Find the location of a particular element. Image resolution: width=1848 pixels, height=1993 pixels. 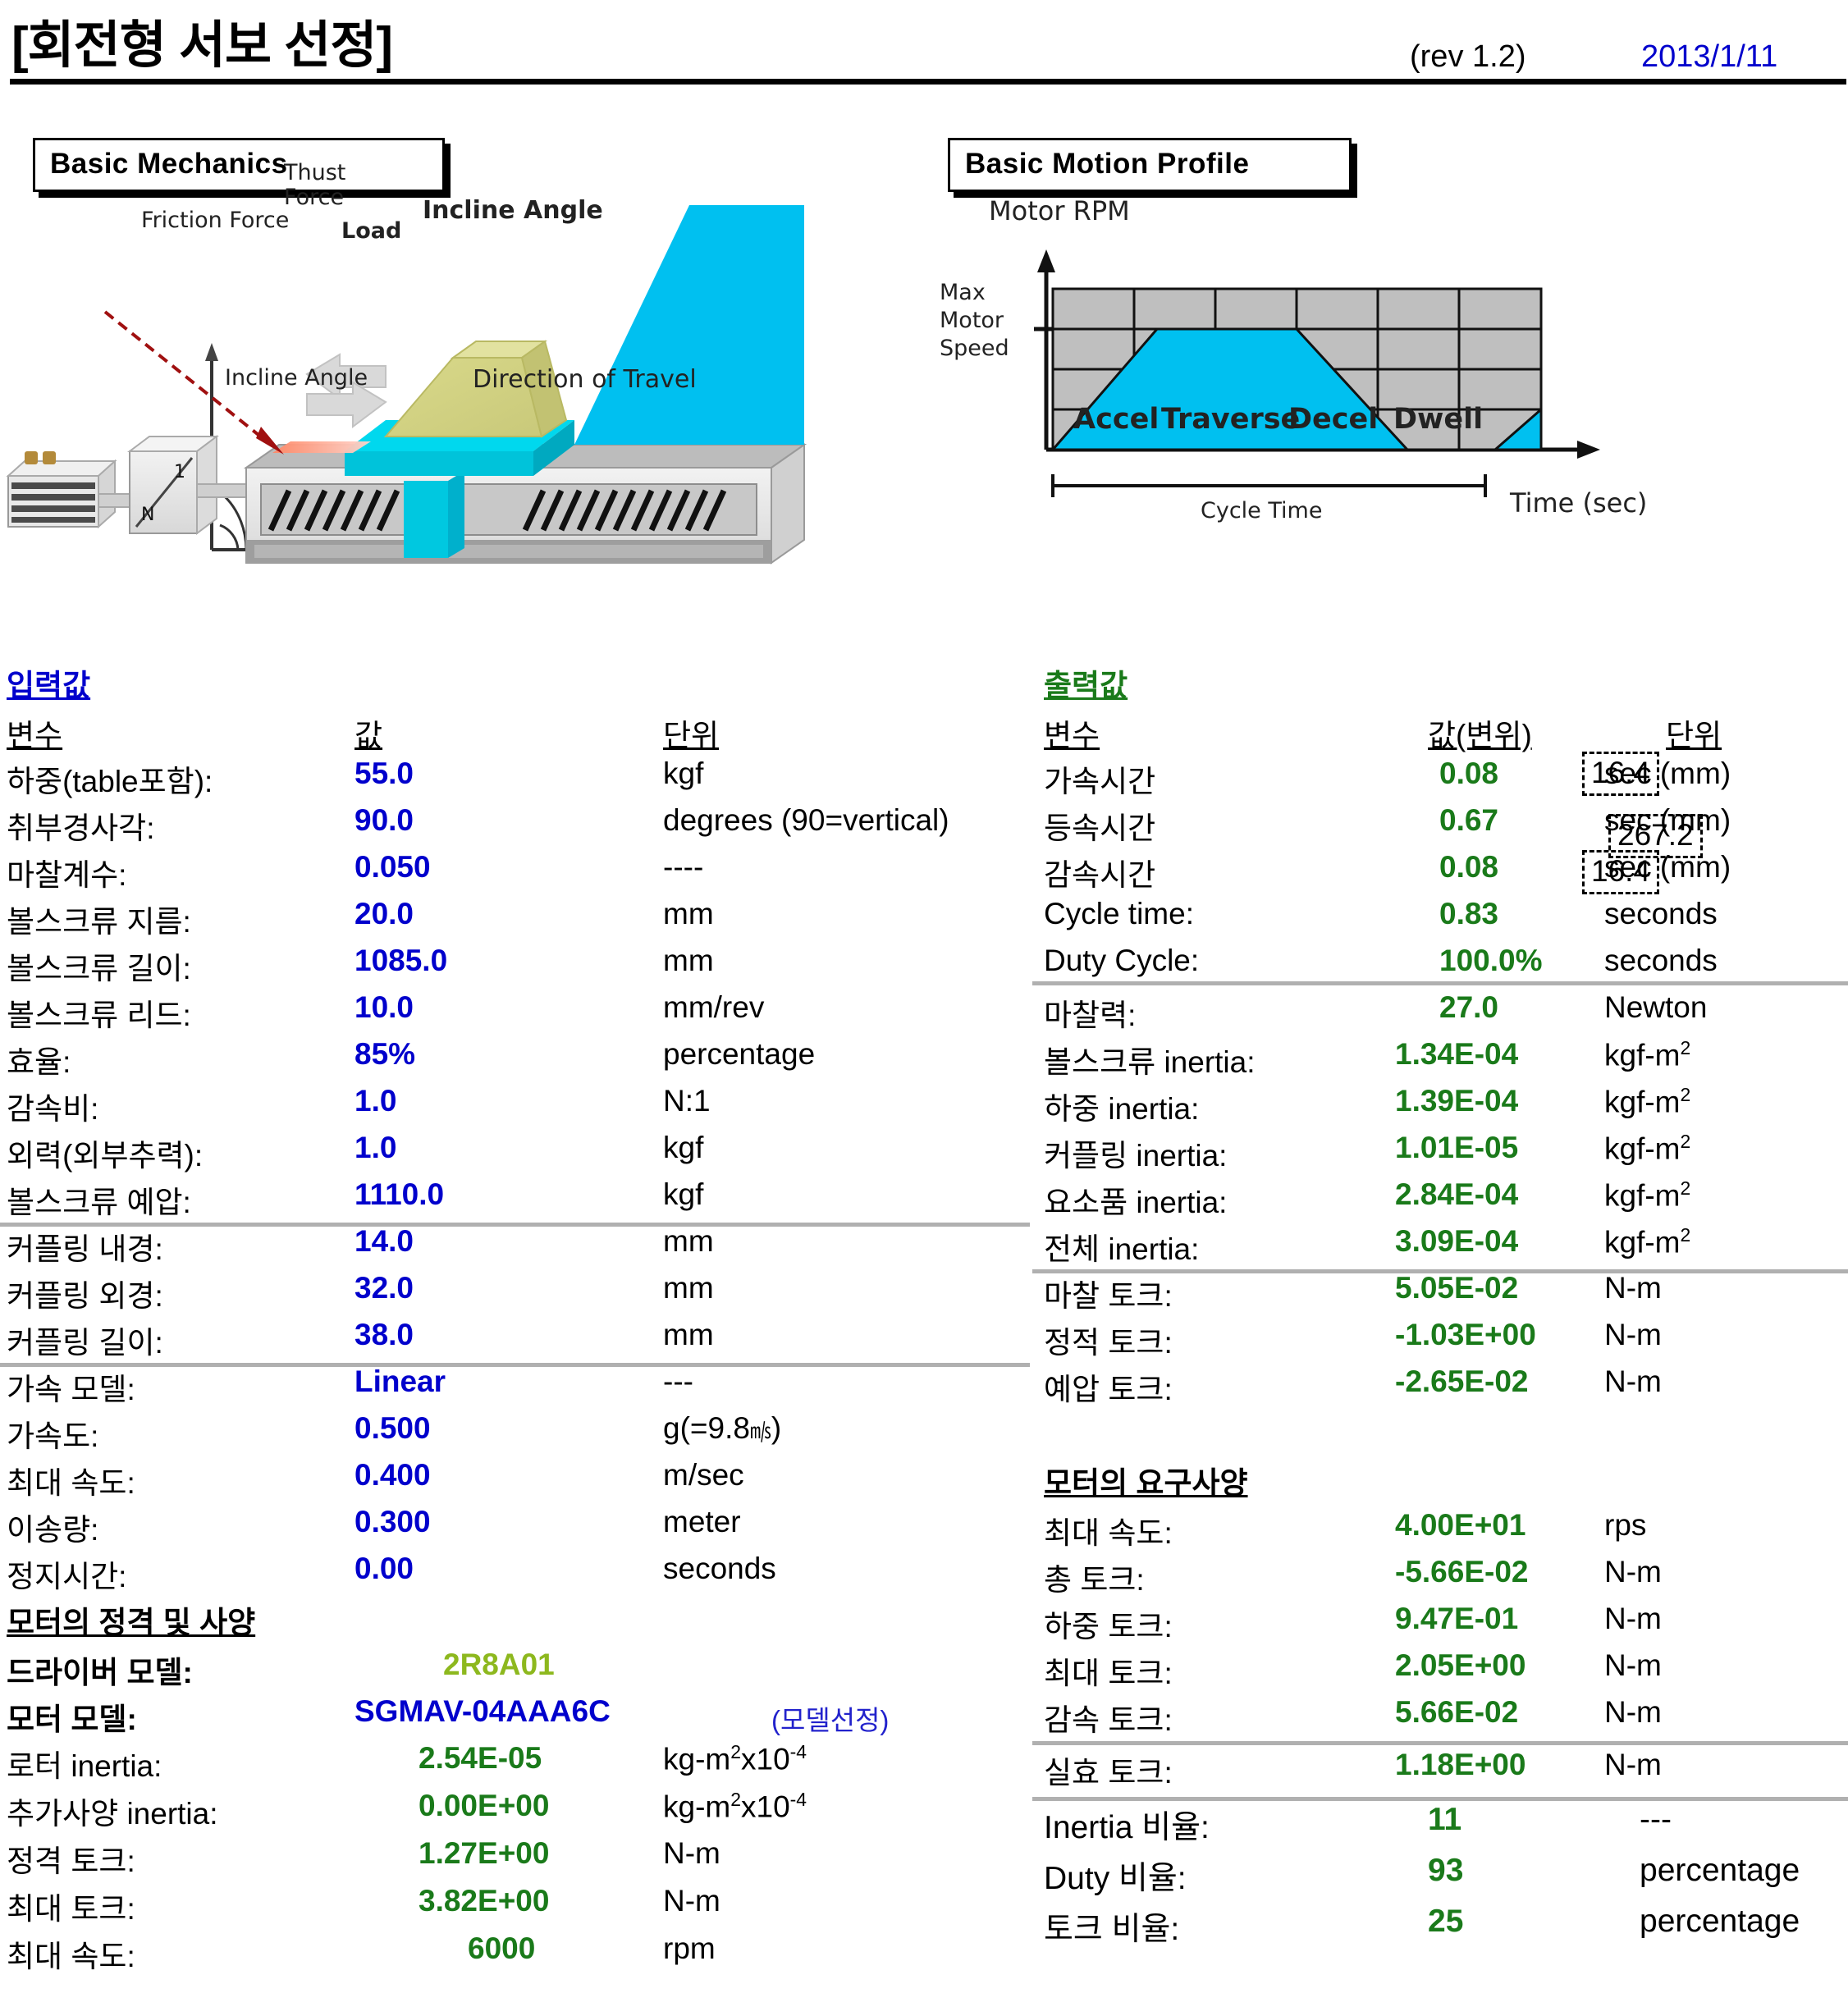

input-row-unit: N:1 is located at coordinates (687, 1101).